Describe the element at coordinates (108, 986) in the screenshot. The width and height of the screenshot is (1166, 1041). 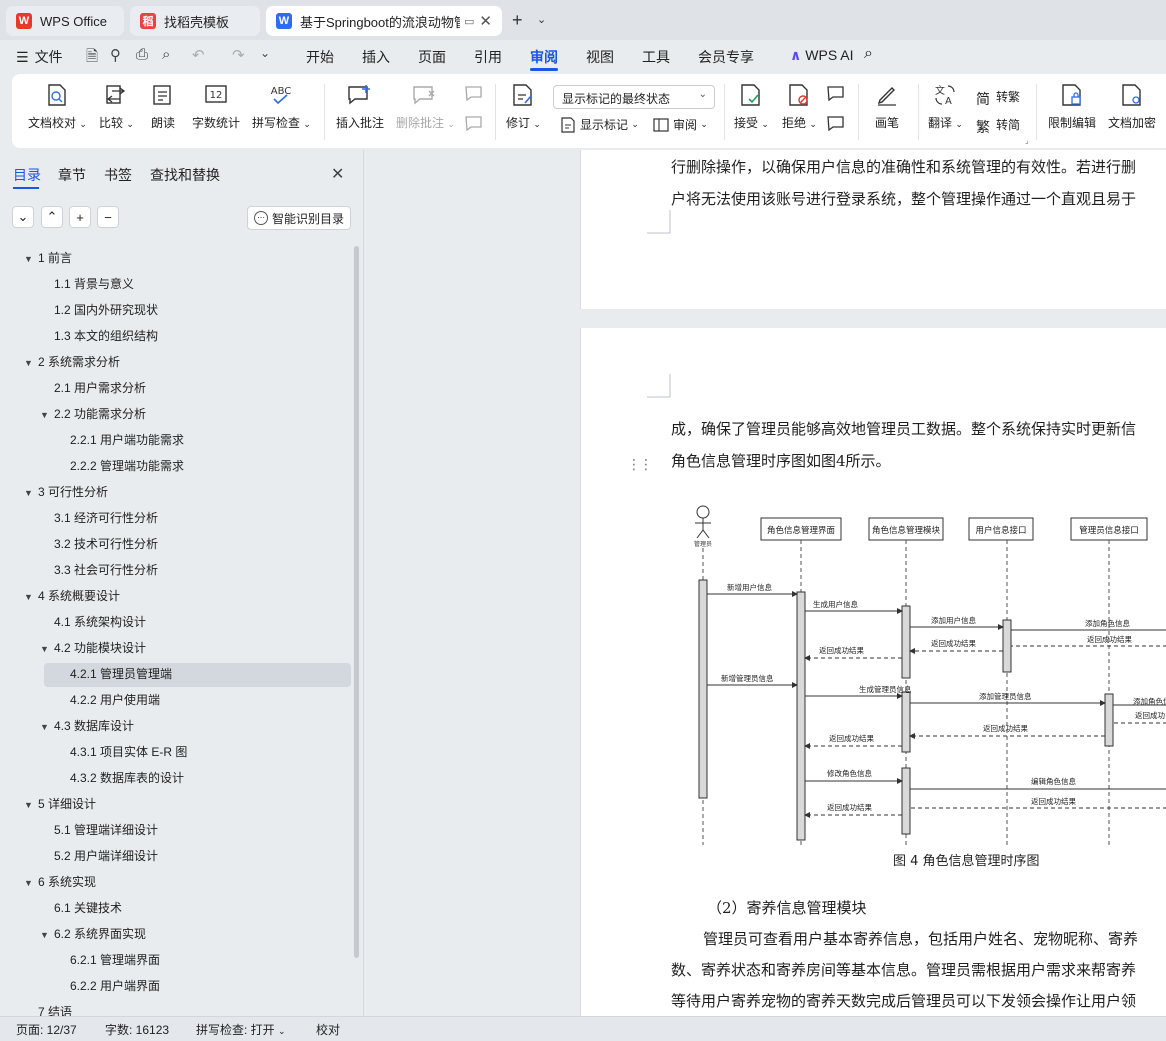
I see `toc-item: 6.2.2 用户端界面` at that location.